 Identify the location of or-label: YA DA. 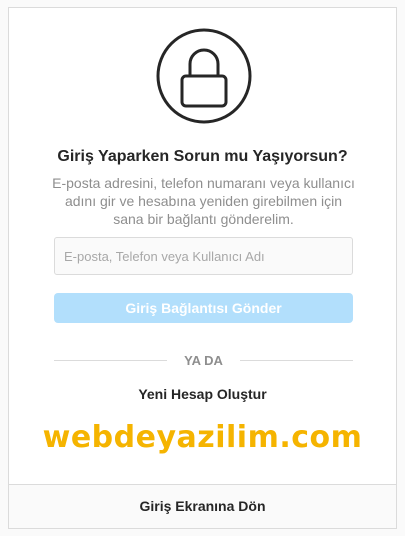
(203, 360).